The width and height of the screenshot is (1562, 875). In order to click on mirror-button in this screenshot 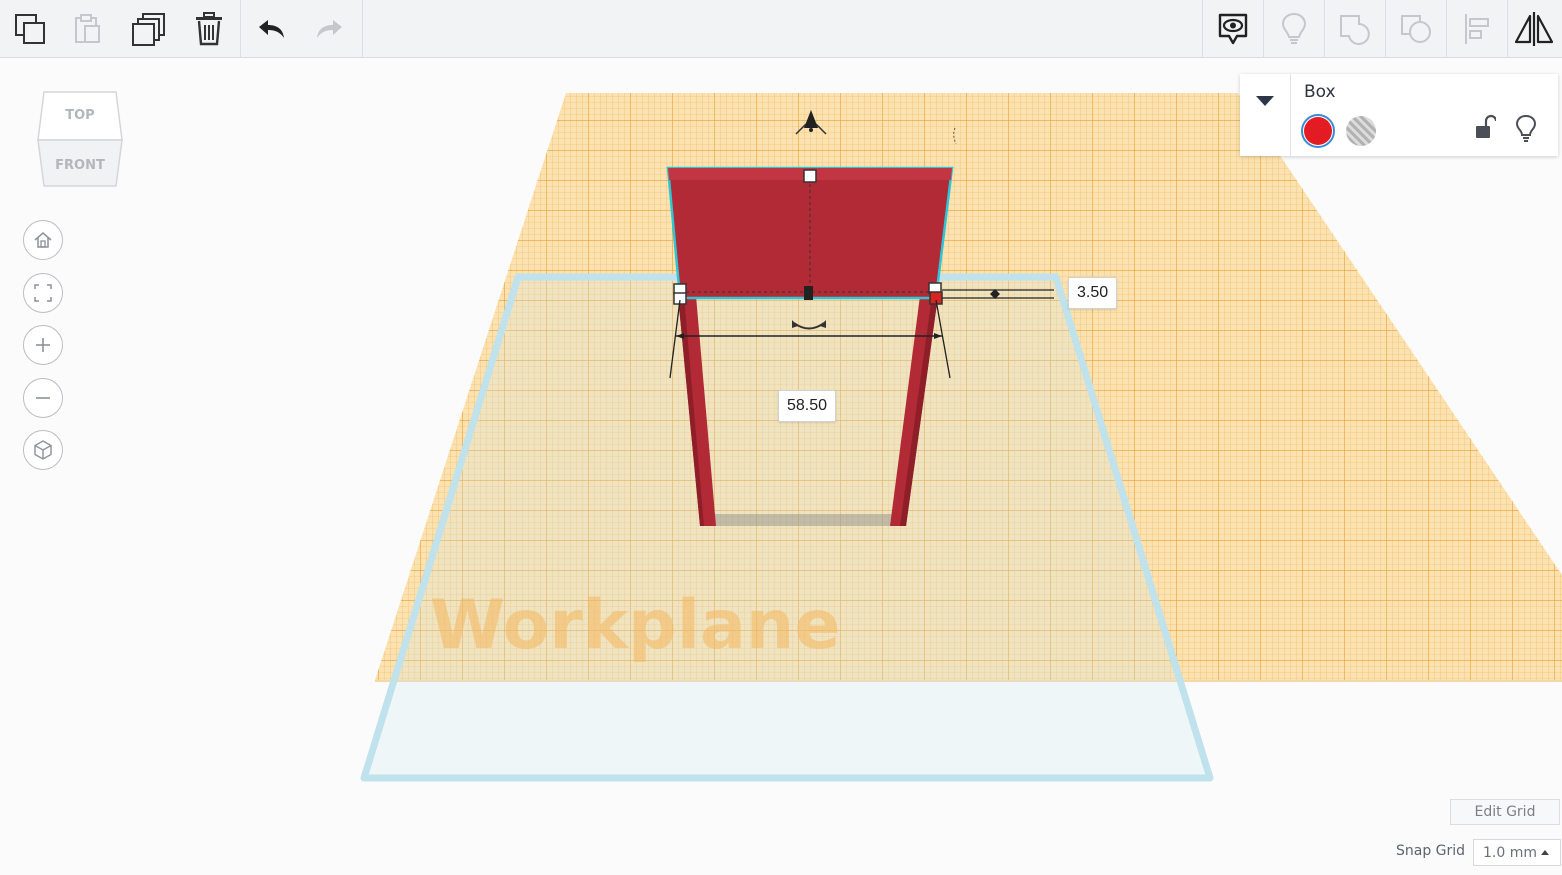, I will do `click(1534, 28)`.